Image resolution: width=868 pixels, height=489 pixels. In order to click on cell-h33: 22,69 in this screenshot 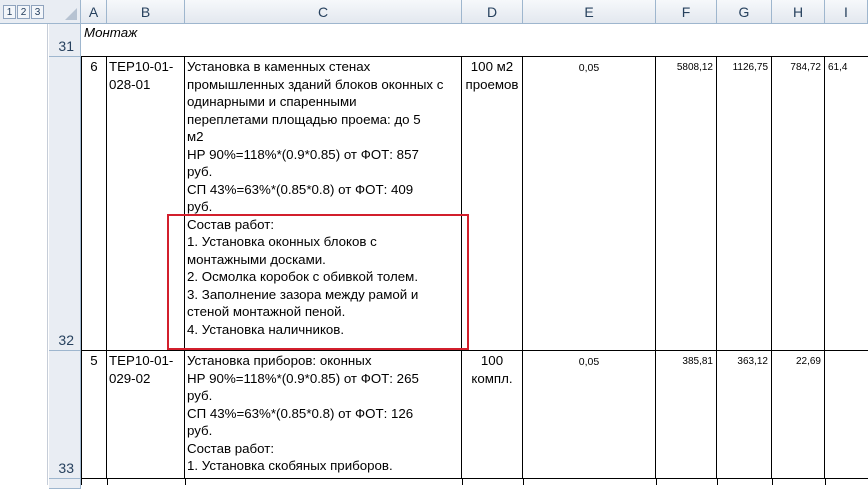, I will do `click(798, 415)`.